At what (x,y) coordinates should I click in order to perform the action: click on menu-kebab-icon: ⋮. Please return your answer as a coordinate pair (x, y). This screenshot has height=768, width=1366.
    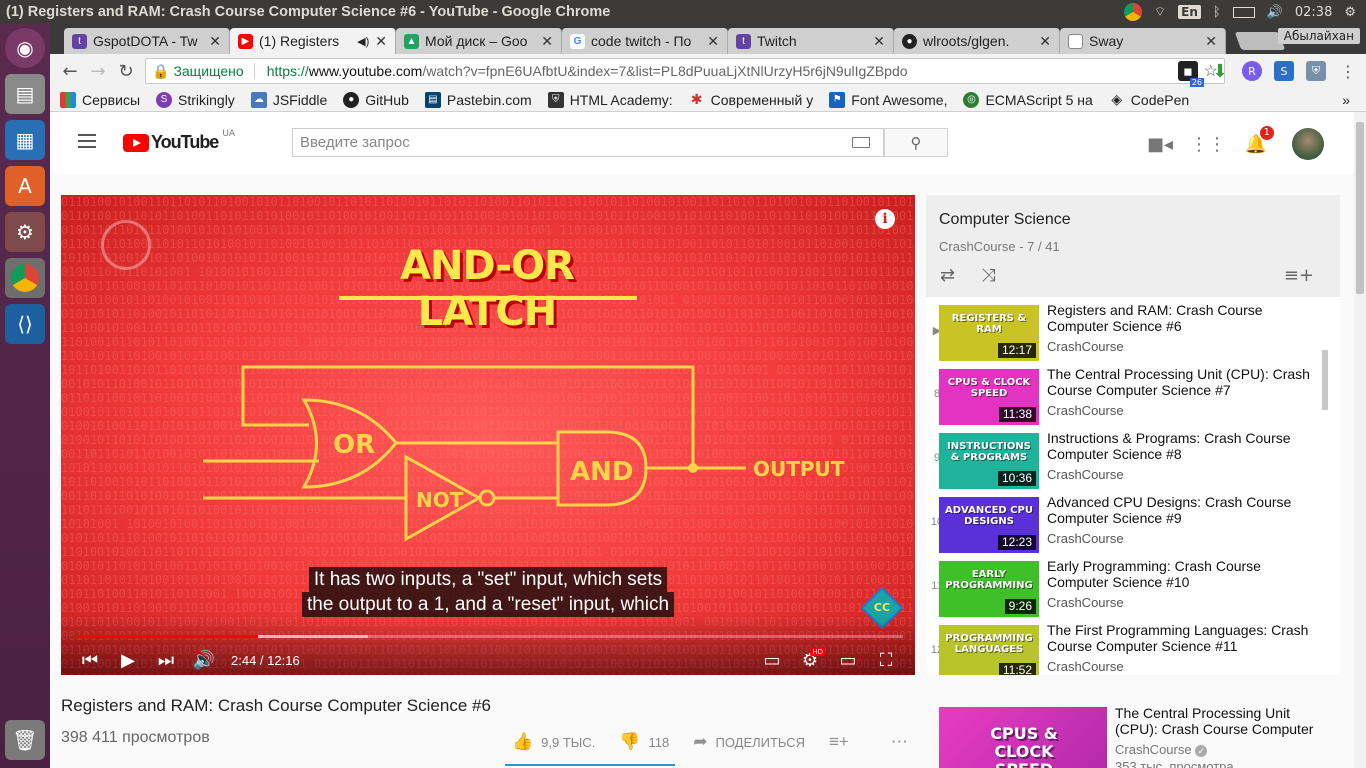
    Looking at the image, I should click on (1348, 71).